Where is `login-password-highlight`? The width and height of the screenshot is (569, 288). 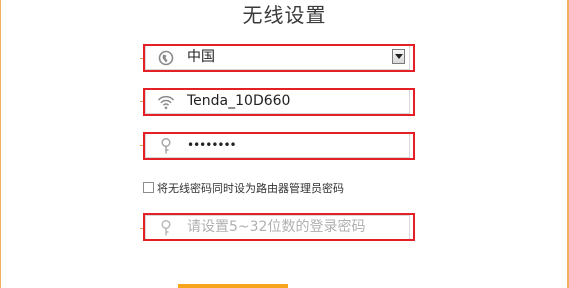
login-password-highlight is located at coordinates (279, 227).